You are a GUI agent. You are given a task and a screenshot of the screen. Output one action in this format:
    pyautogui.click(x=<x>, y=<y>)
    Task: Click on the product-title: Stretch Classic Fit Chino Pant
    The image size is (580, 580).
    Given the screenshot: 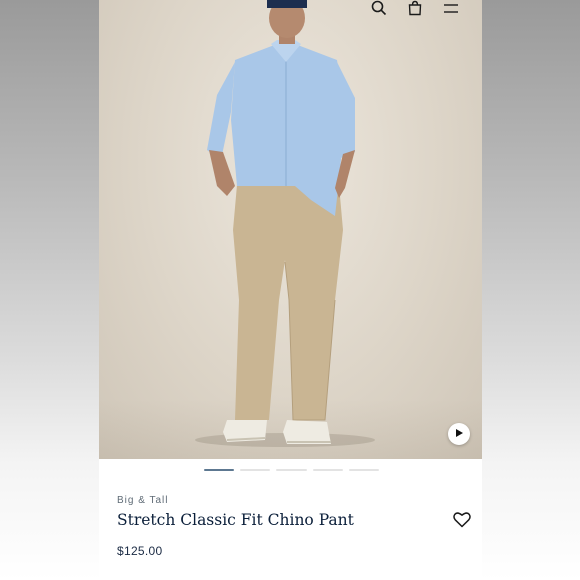 What is the action you would take?
    pyautogui.click(x=294, y=520)
    